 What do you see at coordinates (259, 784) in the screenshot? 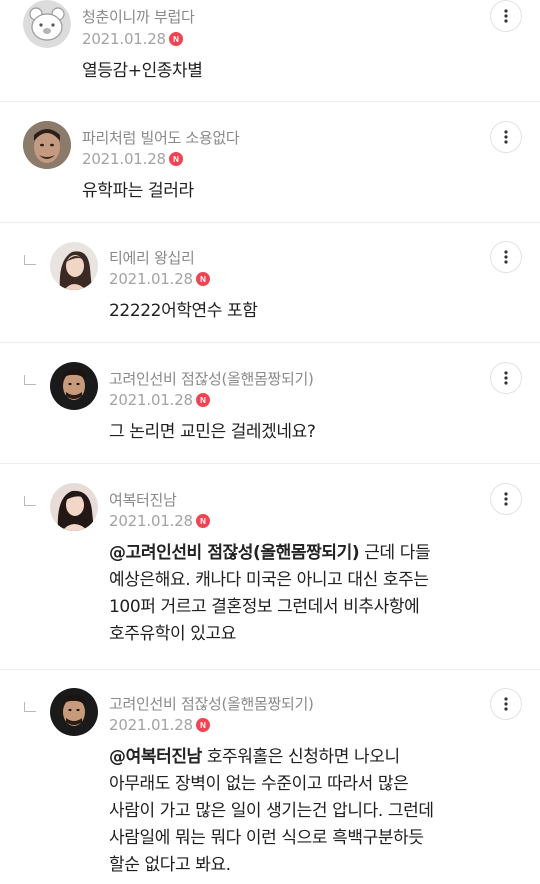
I see `comment-text-line: 아무래도 장벽이 없는 수준이고 따라서 많은` at bounding box center [259, 784].